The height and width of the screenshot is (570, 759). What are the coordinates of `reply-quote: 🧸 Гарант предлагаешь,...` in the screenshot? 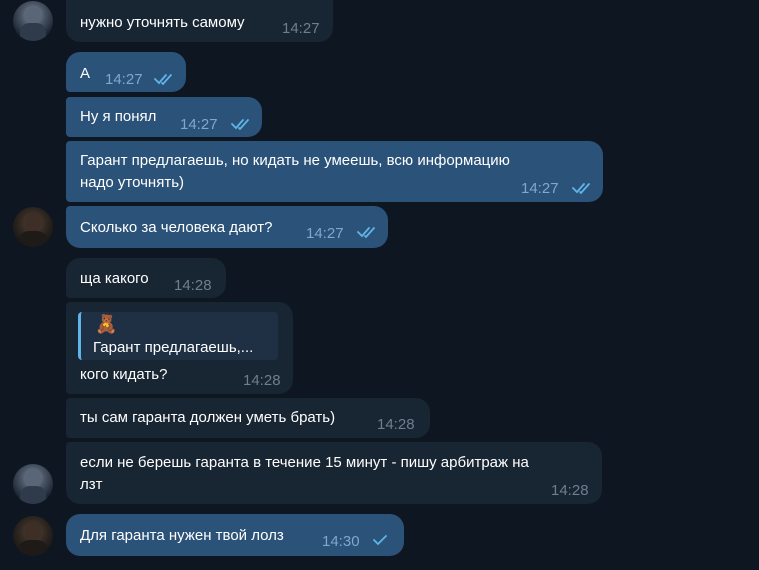 It's located at (178, 336).